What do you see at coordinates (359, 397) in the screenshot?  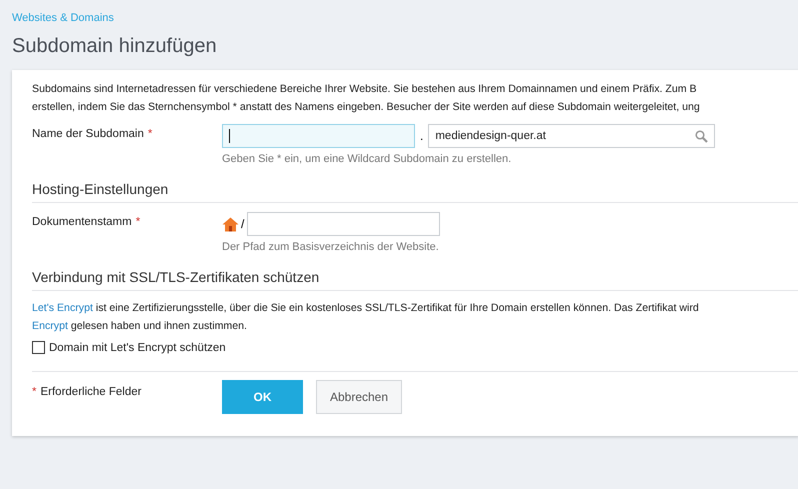 I see `cancel-button: Abbrechen` at bounding box center [359, 397].